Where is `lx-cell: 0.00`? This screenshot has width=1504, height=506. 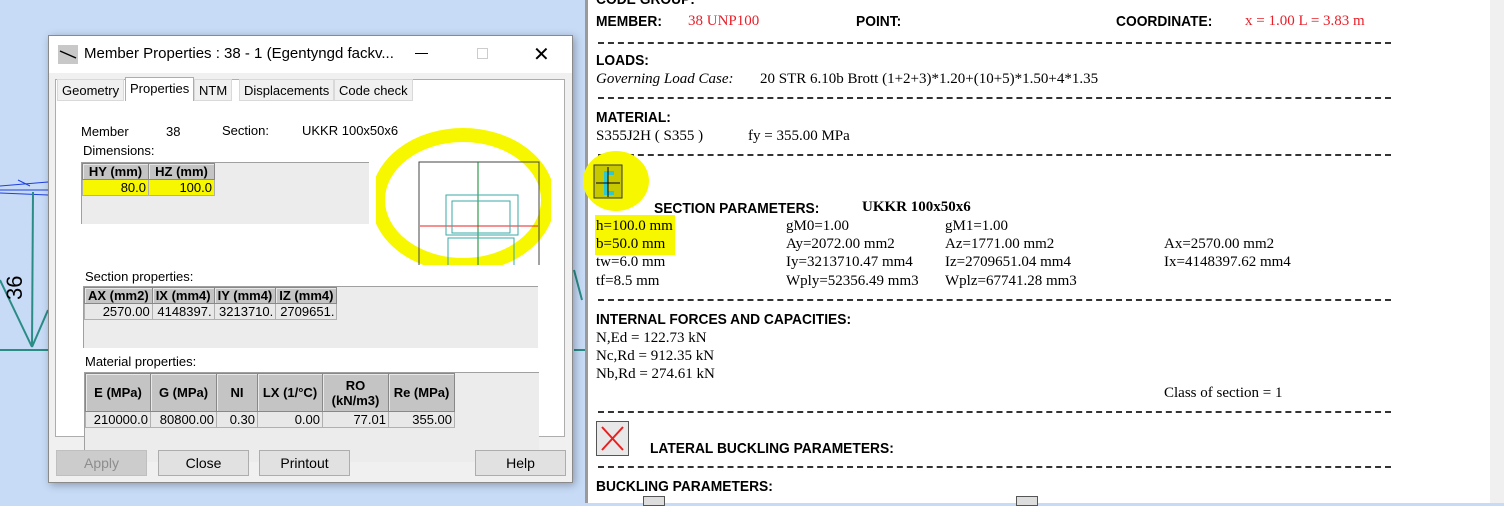
lx-cell: 0.00 is located at coordinates (290, 419).